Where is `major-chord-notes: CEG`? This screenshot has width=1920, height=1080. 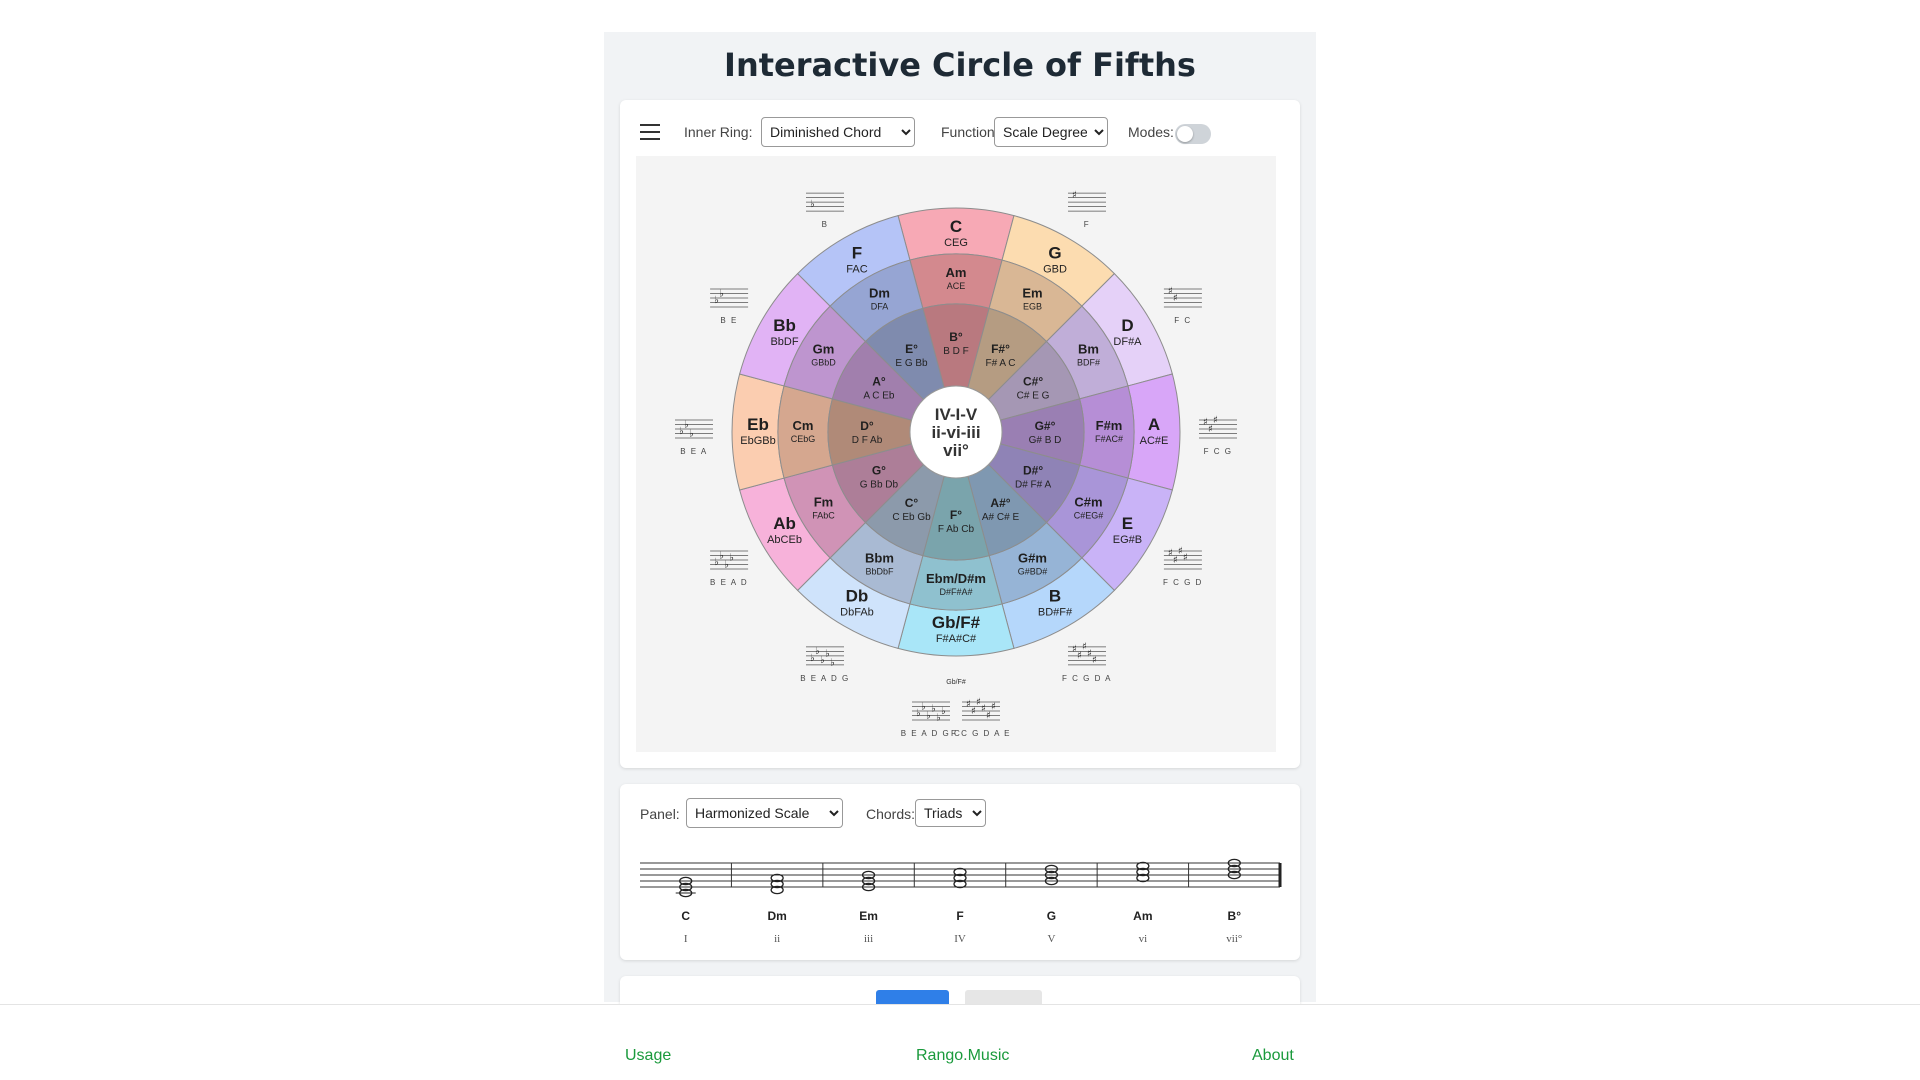
major-chord-notes: CEG is located at coordinates (956, 243).